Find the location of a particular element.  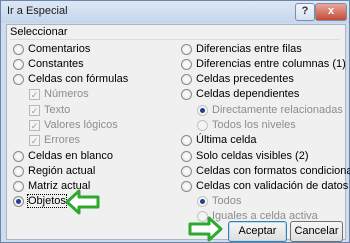

option-label: Constantes is located at coordinates (56, 64).